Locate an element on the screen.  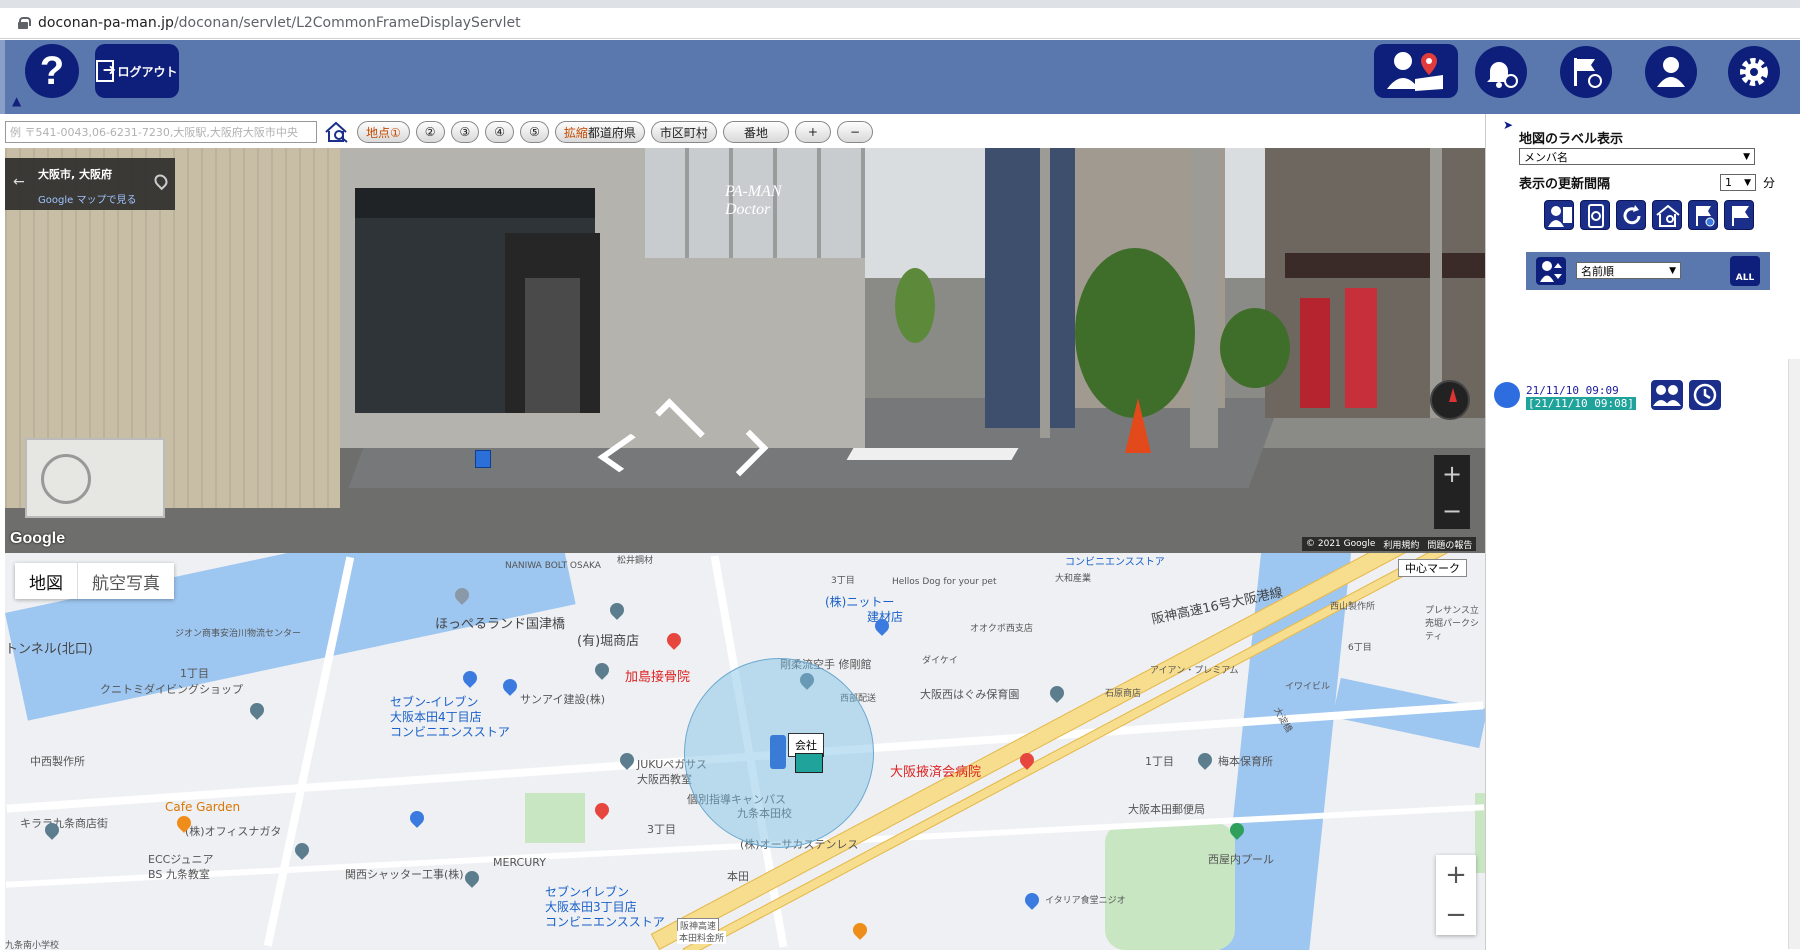
location-title: 大阪市, 大阪府 is located at coordinates (75, 174).